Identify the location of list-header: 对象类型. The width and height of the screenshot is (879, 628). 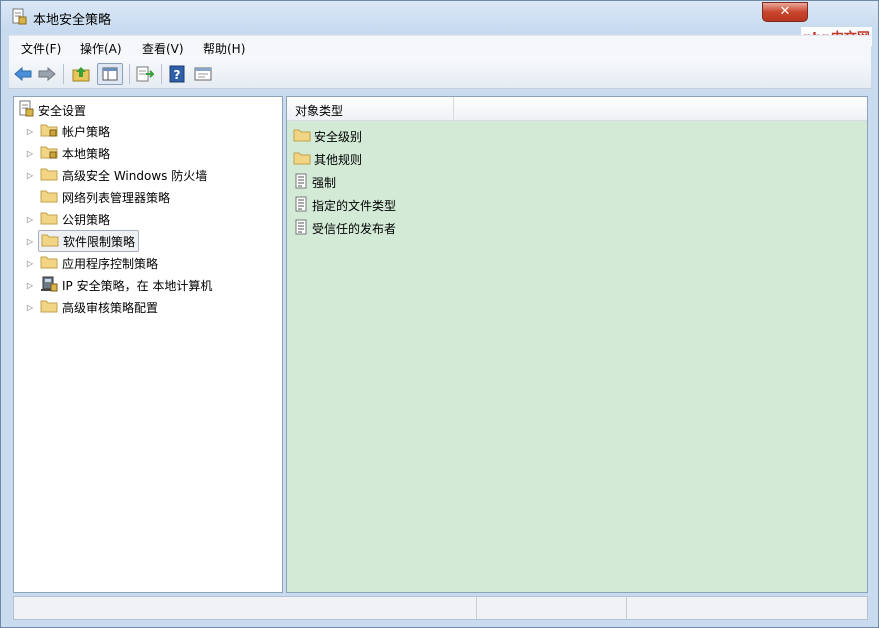
(577, 109).